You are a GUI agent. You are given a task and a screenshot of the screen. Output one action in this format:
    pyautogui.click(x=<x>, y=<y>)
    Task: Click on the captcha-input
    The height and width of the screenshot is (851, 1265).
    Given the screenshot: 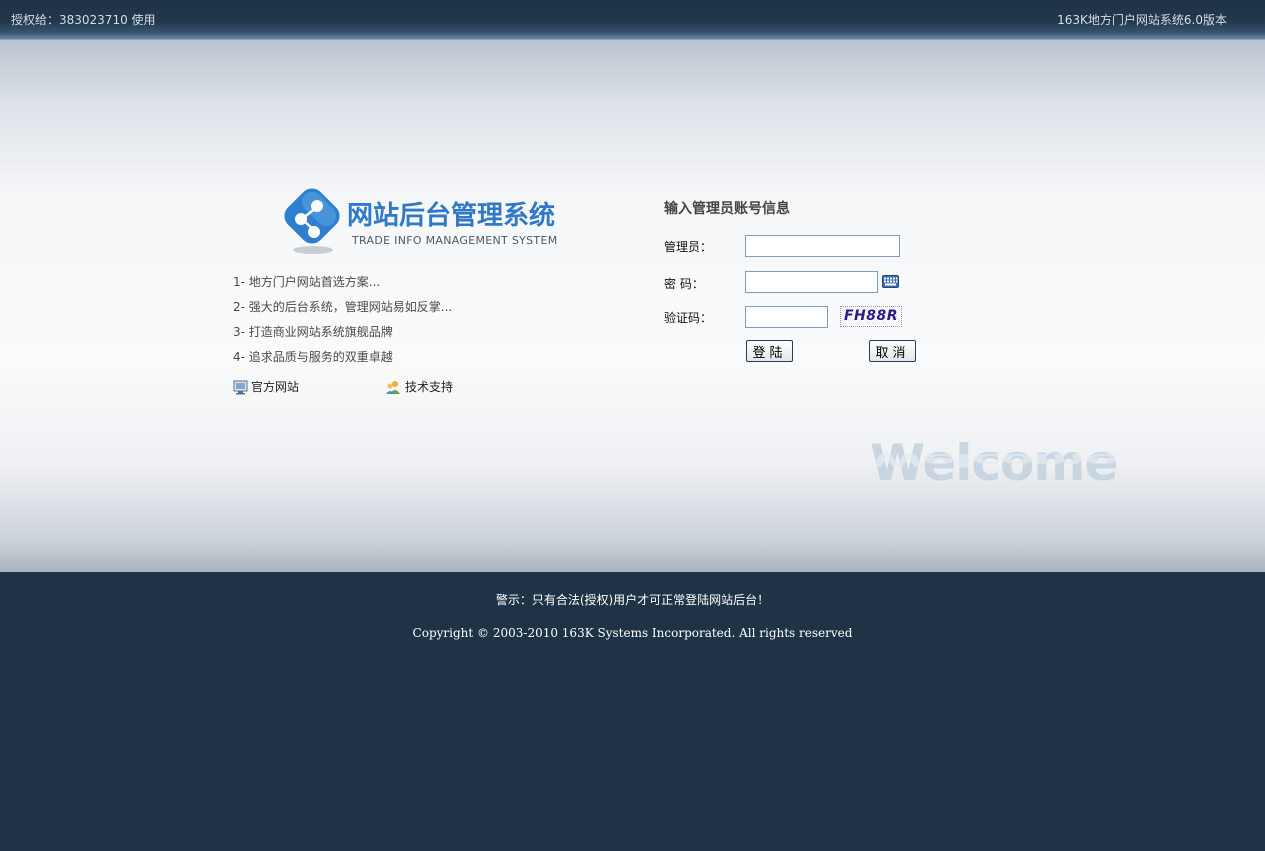 What is the action you would take?
    pyautogui.click(x=786, y=317)
    